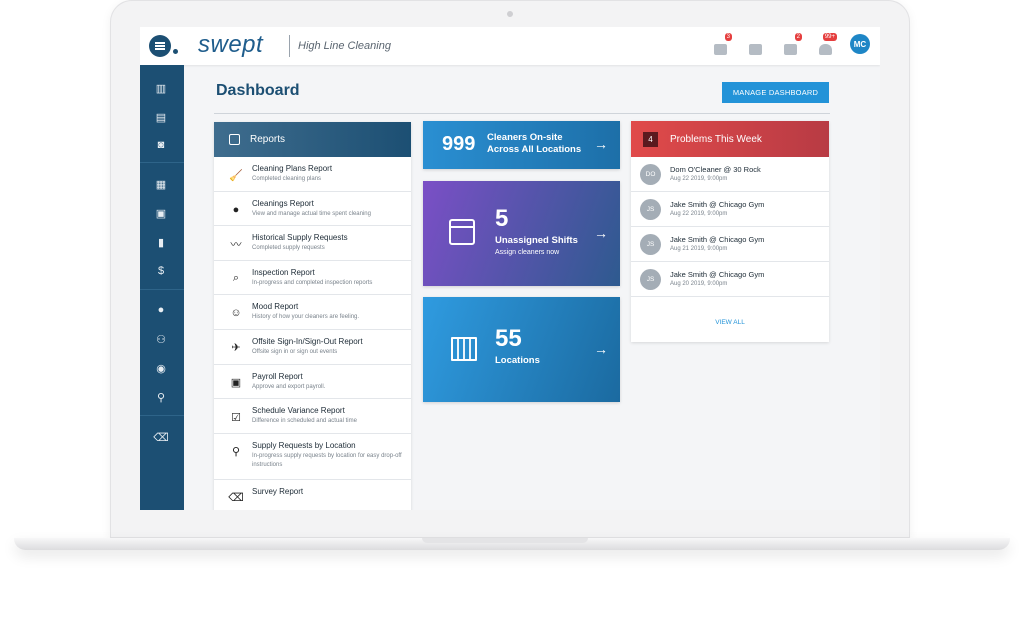 The height and width of the screenshot is (634, 1024). Describe the element at coordinates (650, 139) in the screenshot. I see `problems-count: 4` at that location.